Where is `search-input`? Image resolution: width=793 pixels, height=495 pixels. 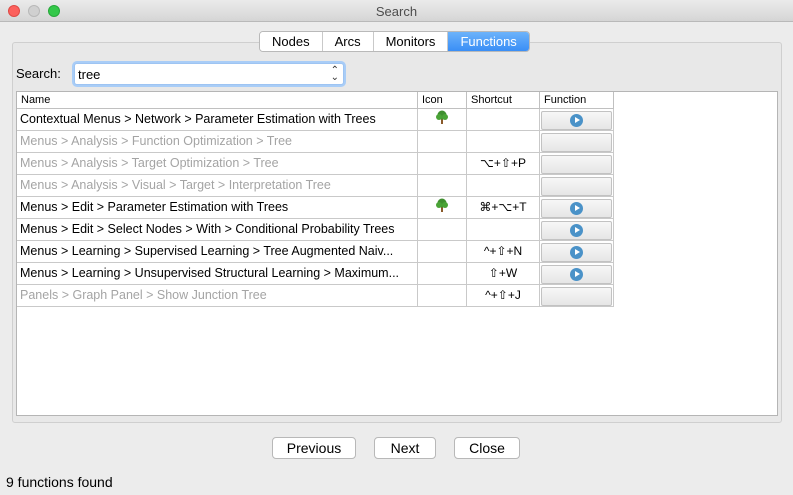
search-input is located at coordinates (198, 74).